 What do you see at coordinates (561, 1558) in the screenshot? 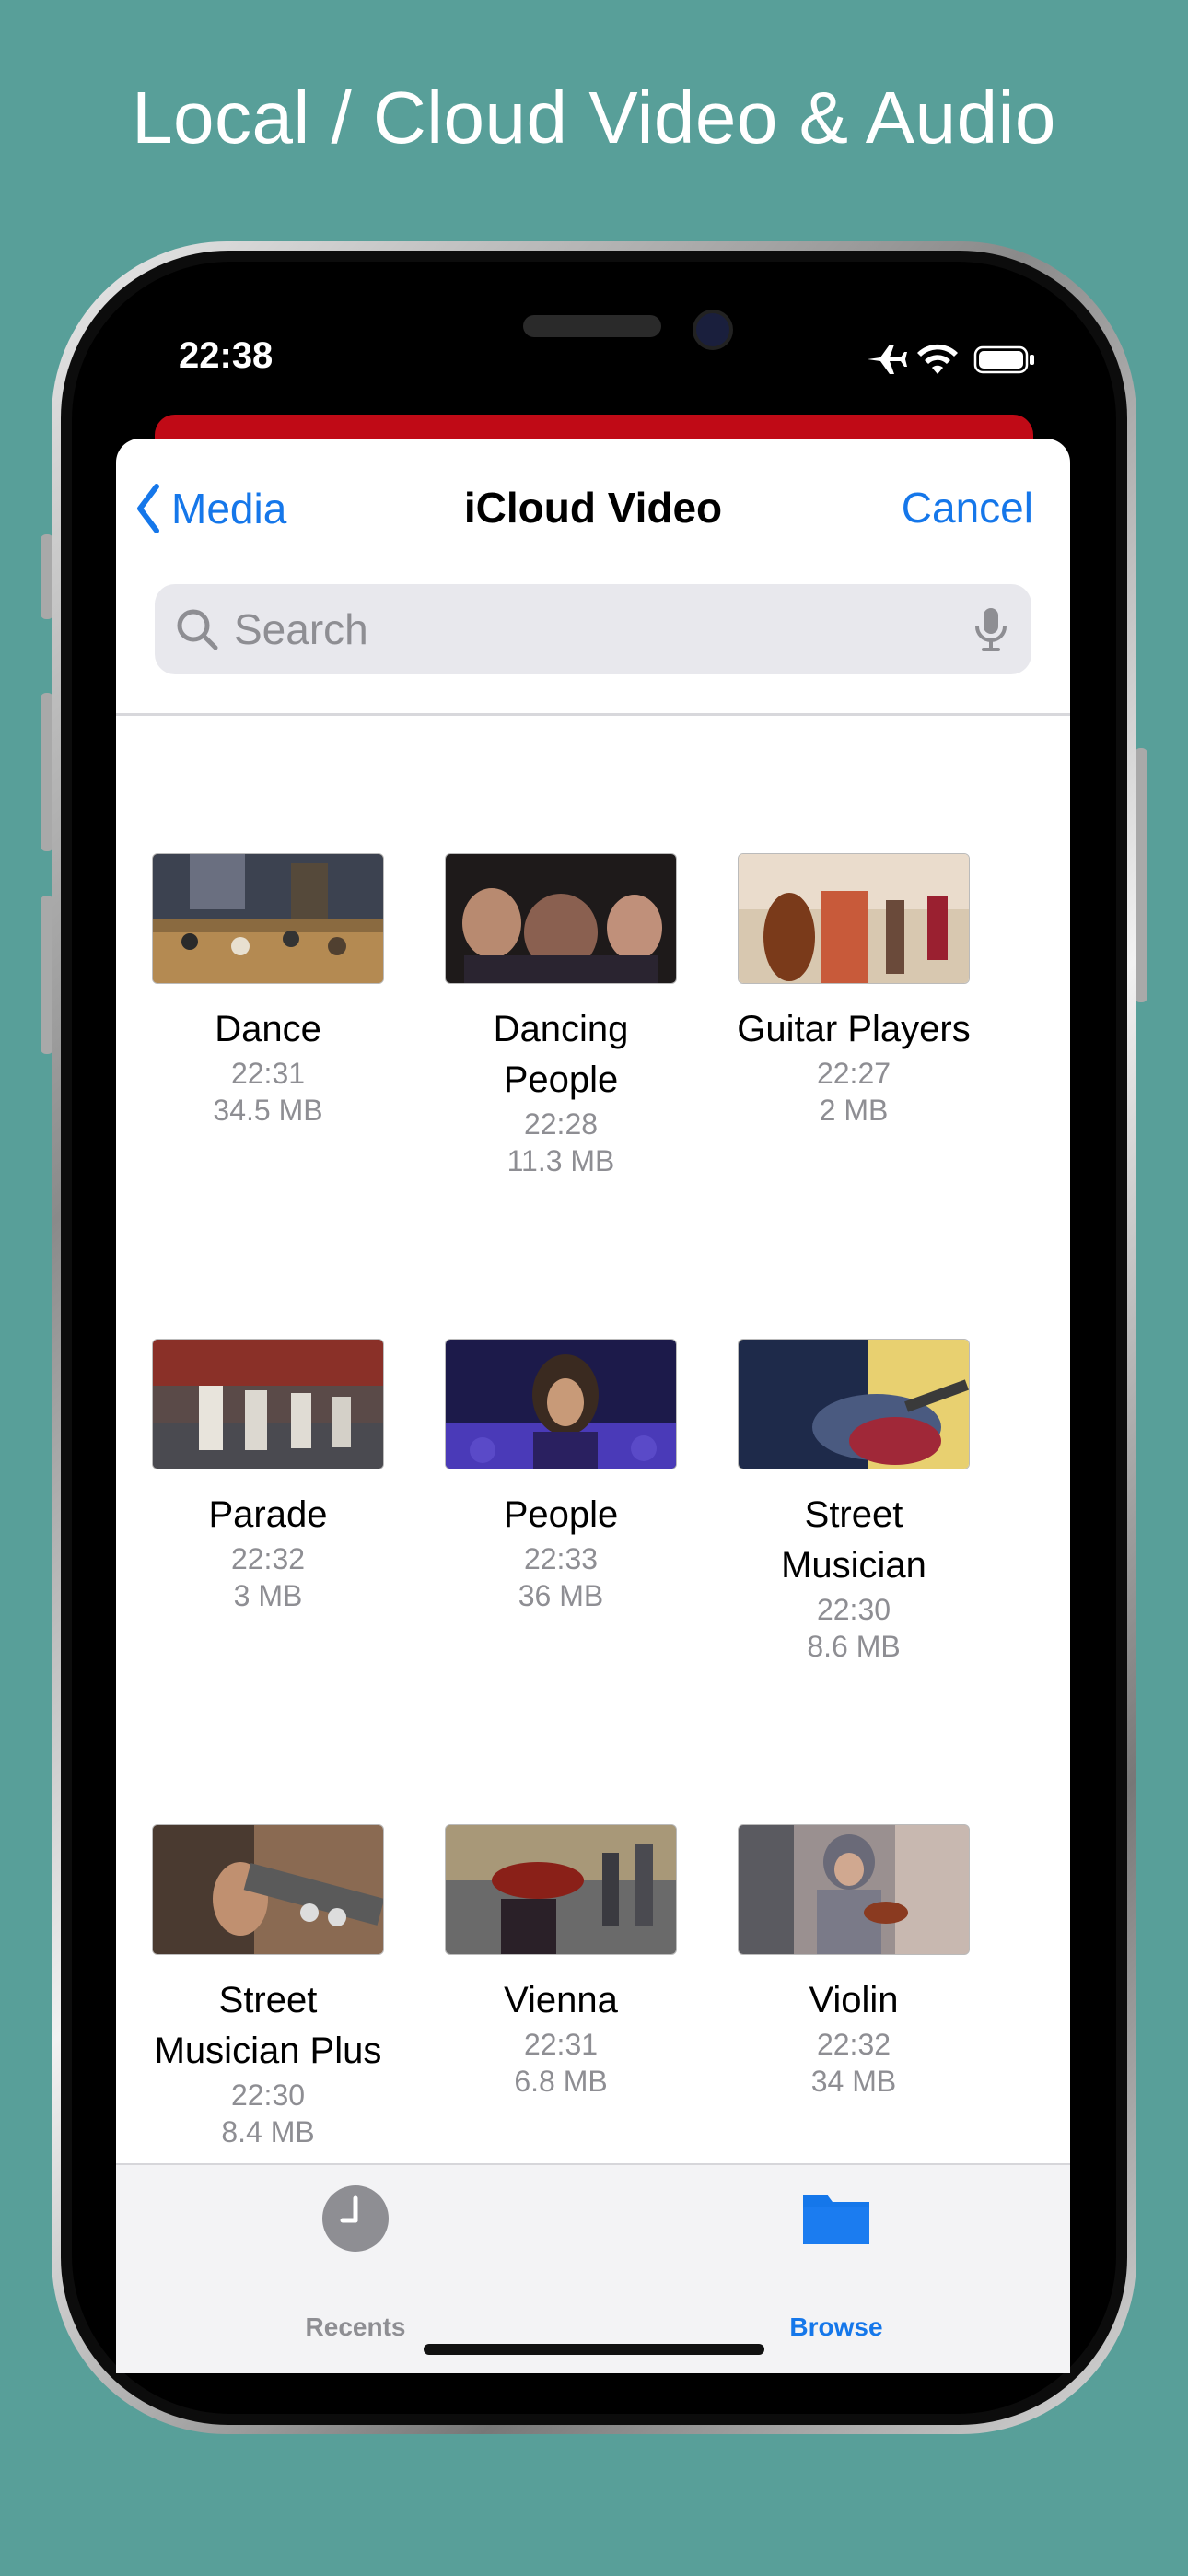
I see `file-time: 22:33` at bounding box center [561, 1558].